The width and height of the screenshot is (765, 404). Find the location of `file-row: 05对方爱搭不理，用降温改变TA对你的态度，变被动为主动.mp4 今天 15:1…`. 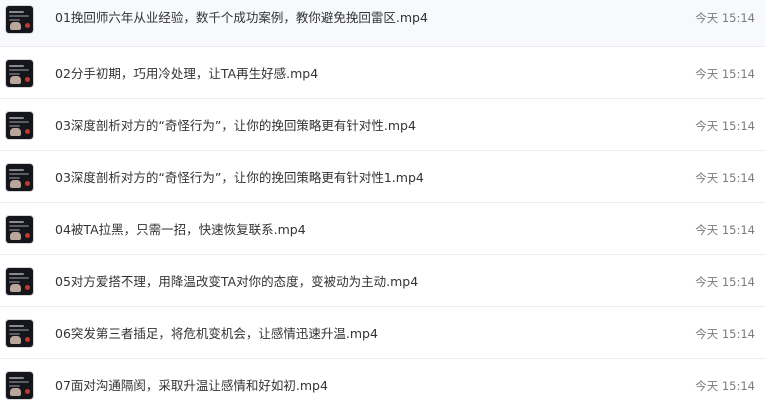

file-row: 05对方爱搭不理，用降温改变TA对你的态度，变被动为主动.mp4 今天 15:1… is located at coordinates (382, 281).